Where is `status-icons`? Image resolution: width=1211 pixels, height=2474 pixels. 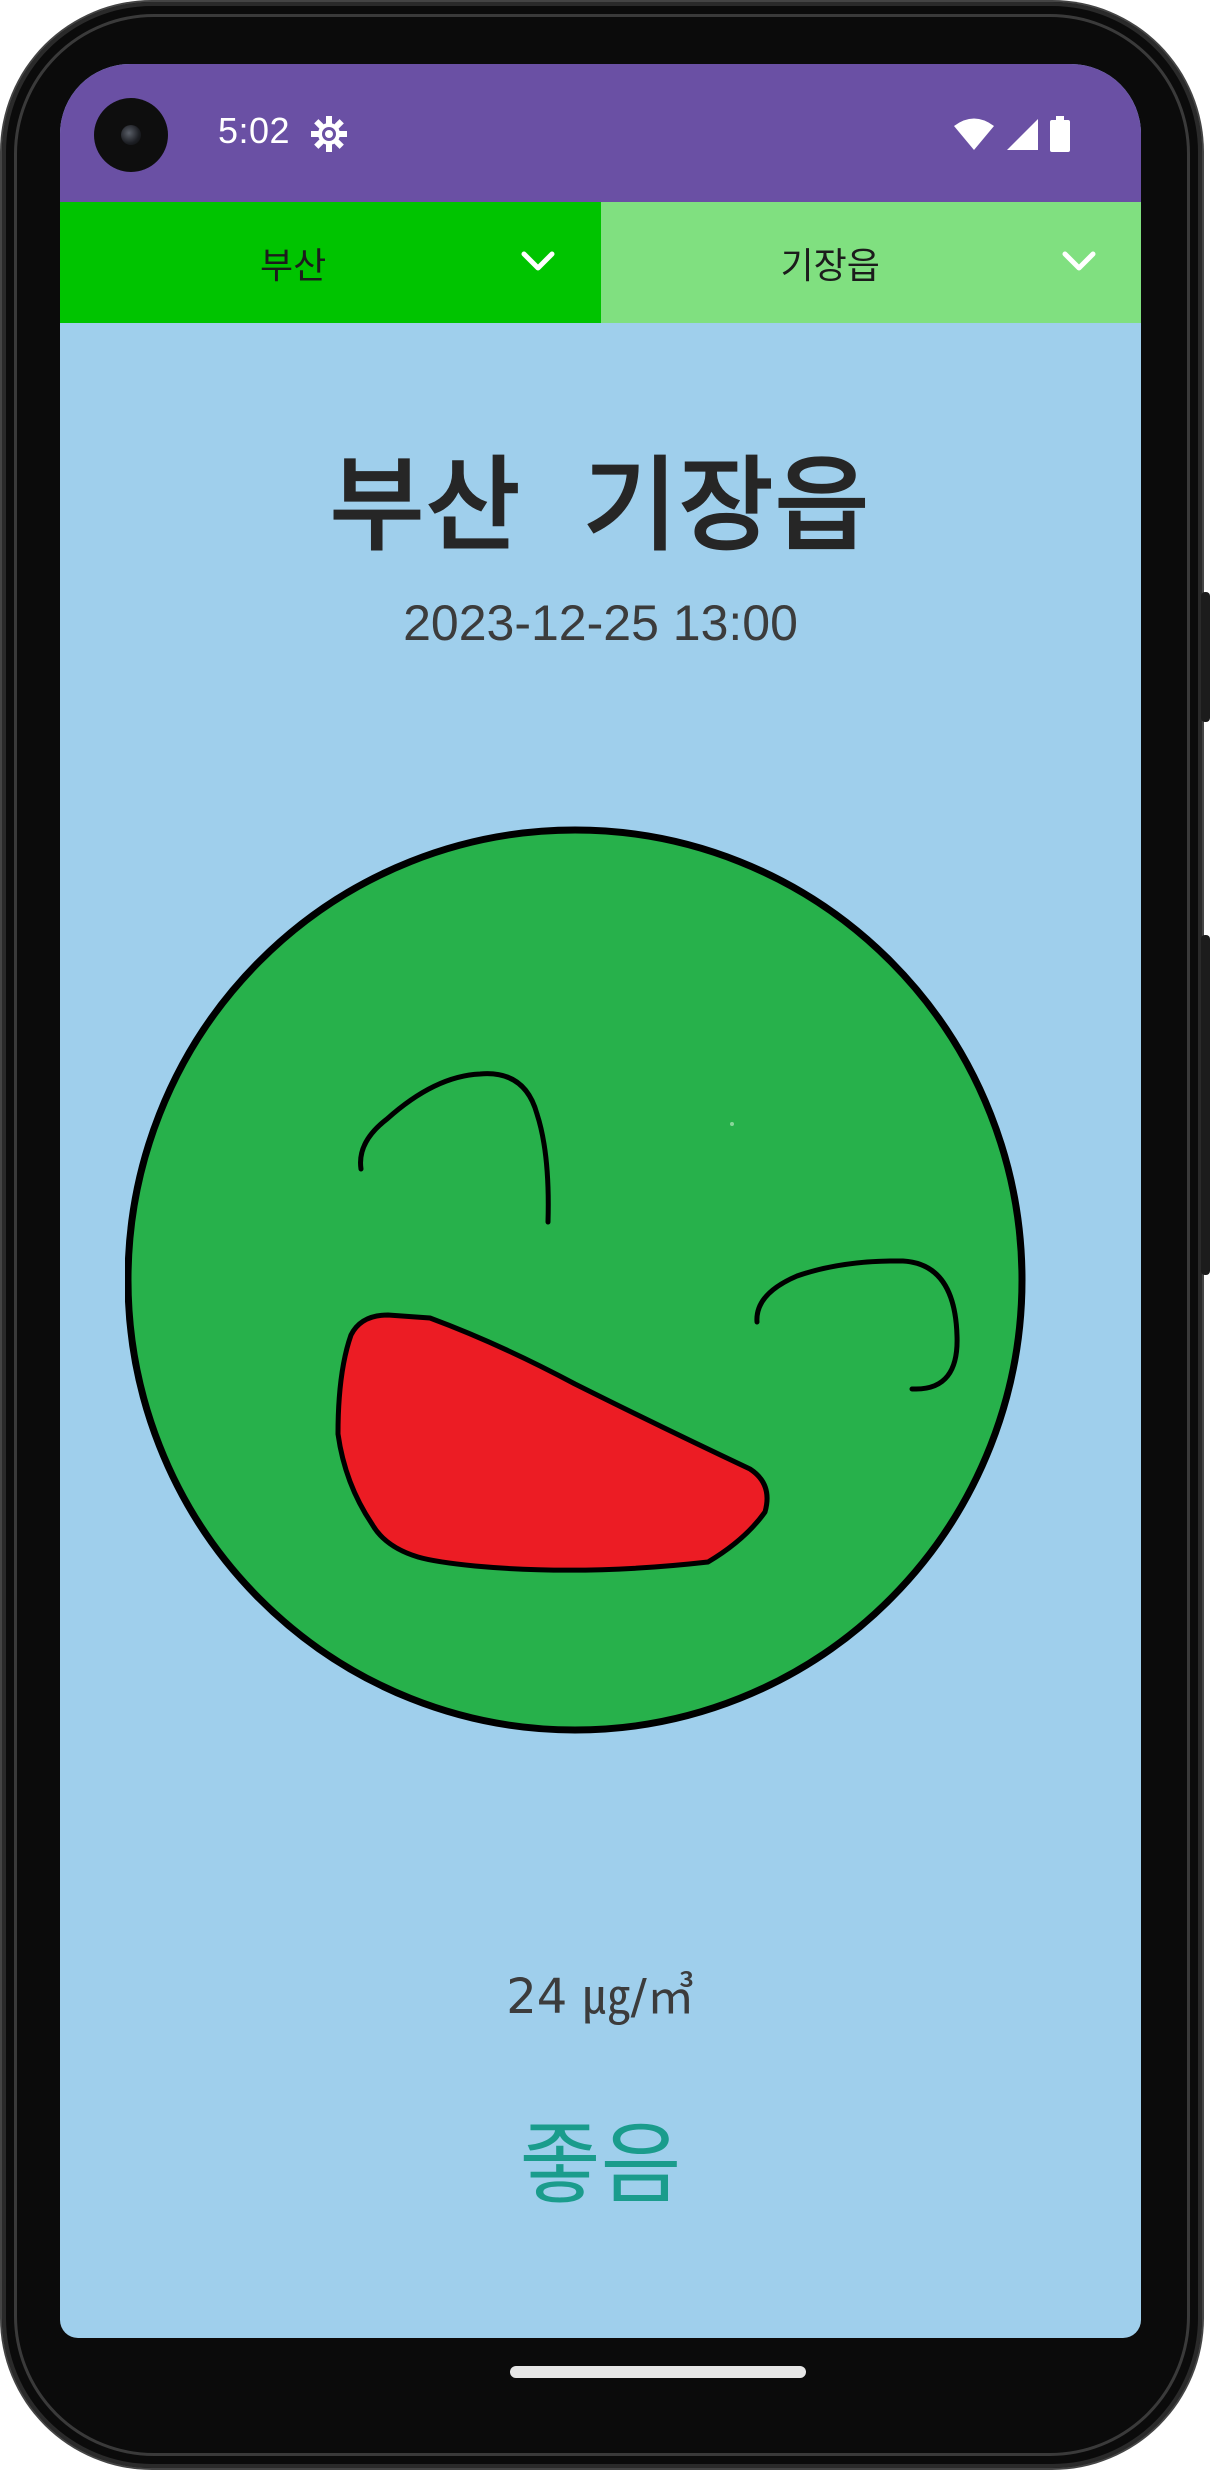 status-icons is located at coordinates (1012, 134).